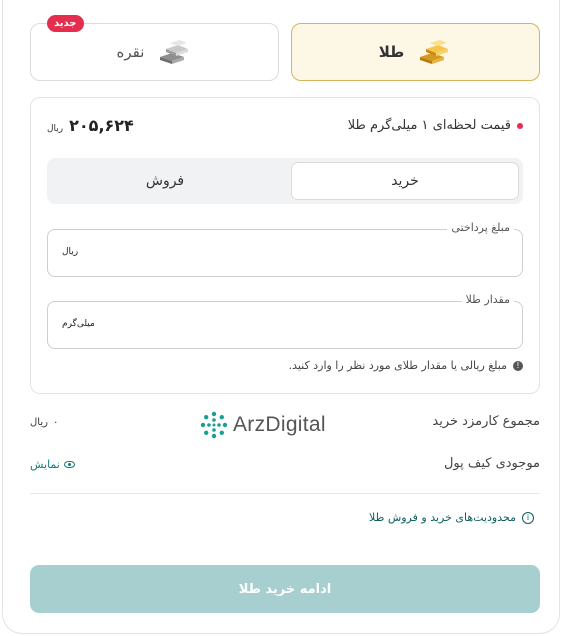 The image size is (562, 636). What do you see at coordinates (70, 252) in the screenshot?
I see `payment-unit: ریال` at bounding box center [70, 252].